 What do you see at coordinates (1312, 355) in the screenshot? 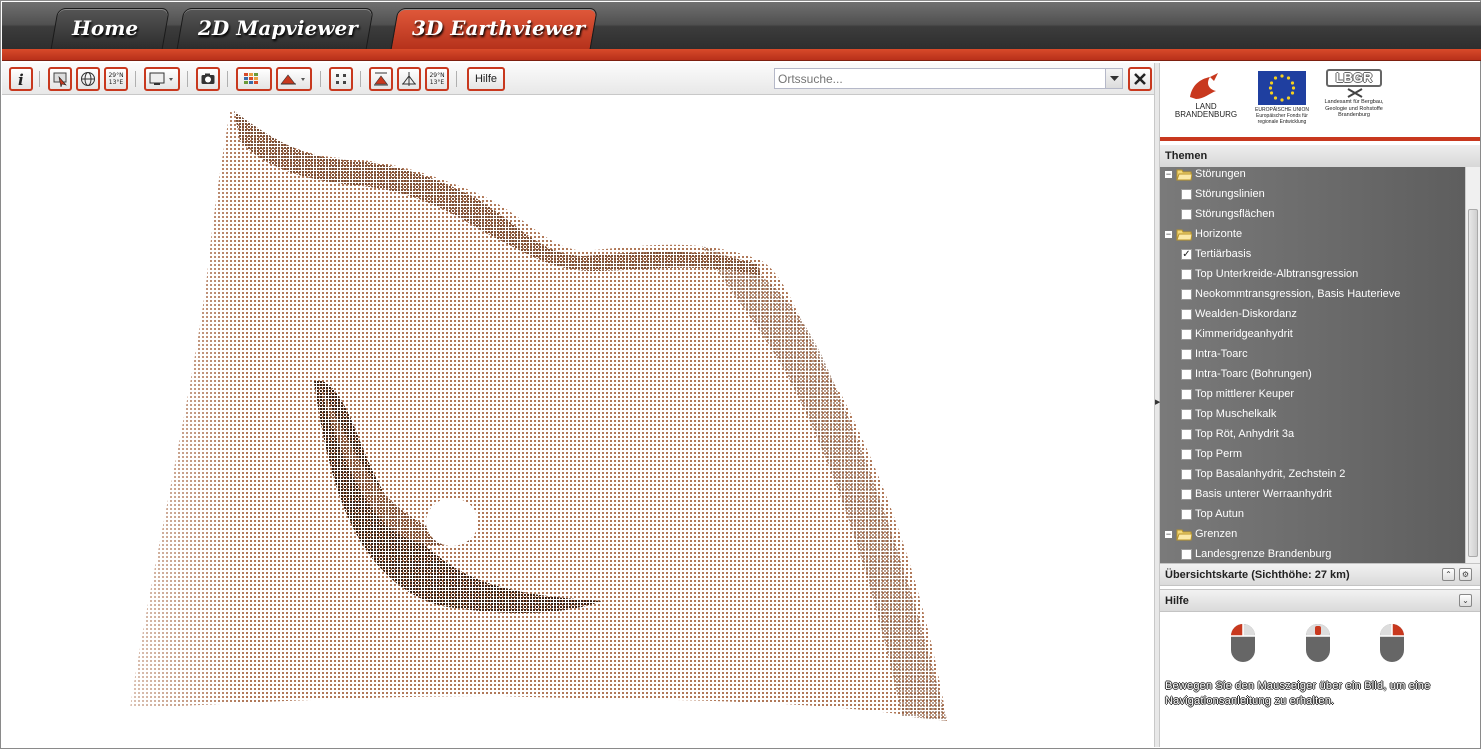
I see `tree-layer-item: Intra-Toarc` at bounding box center [1312, 355].